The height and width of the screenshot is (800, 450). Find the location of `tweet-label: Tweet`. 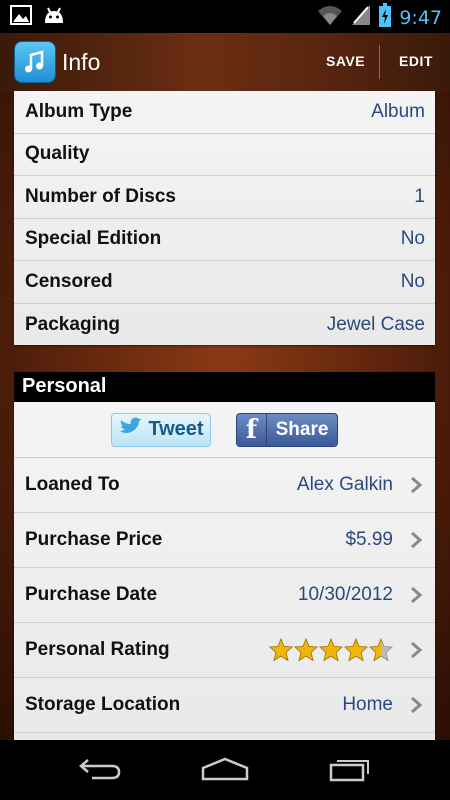

tweet-label: Tweet is located at coordinates (176, 429).